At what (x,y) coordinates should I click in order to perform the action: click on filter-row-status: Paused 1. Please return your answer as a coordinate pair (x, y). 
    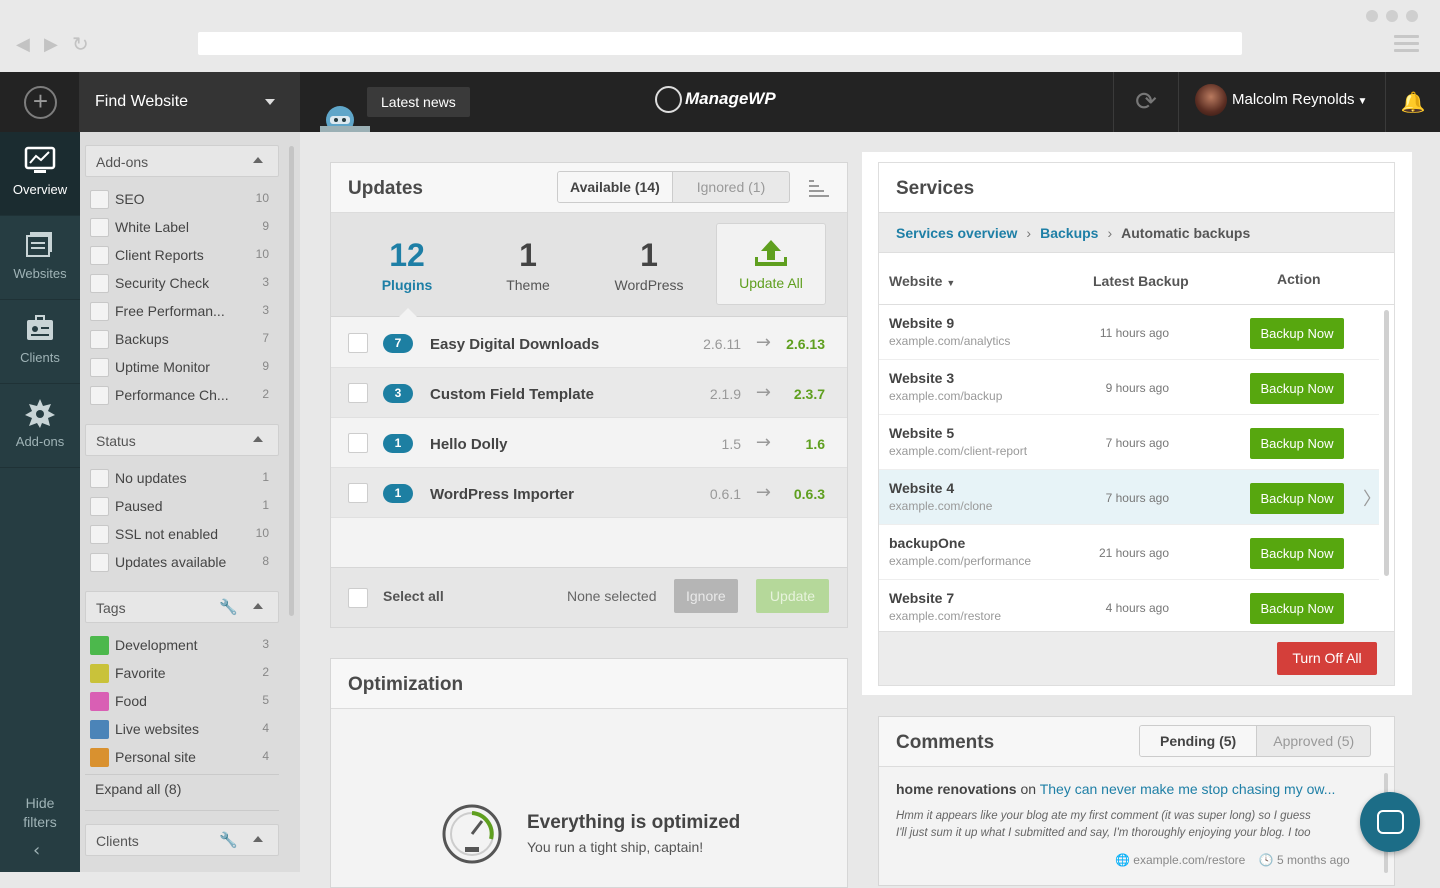
    Looking at the image, I should click on (182, 506).